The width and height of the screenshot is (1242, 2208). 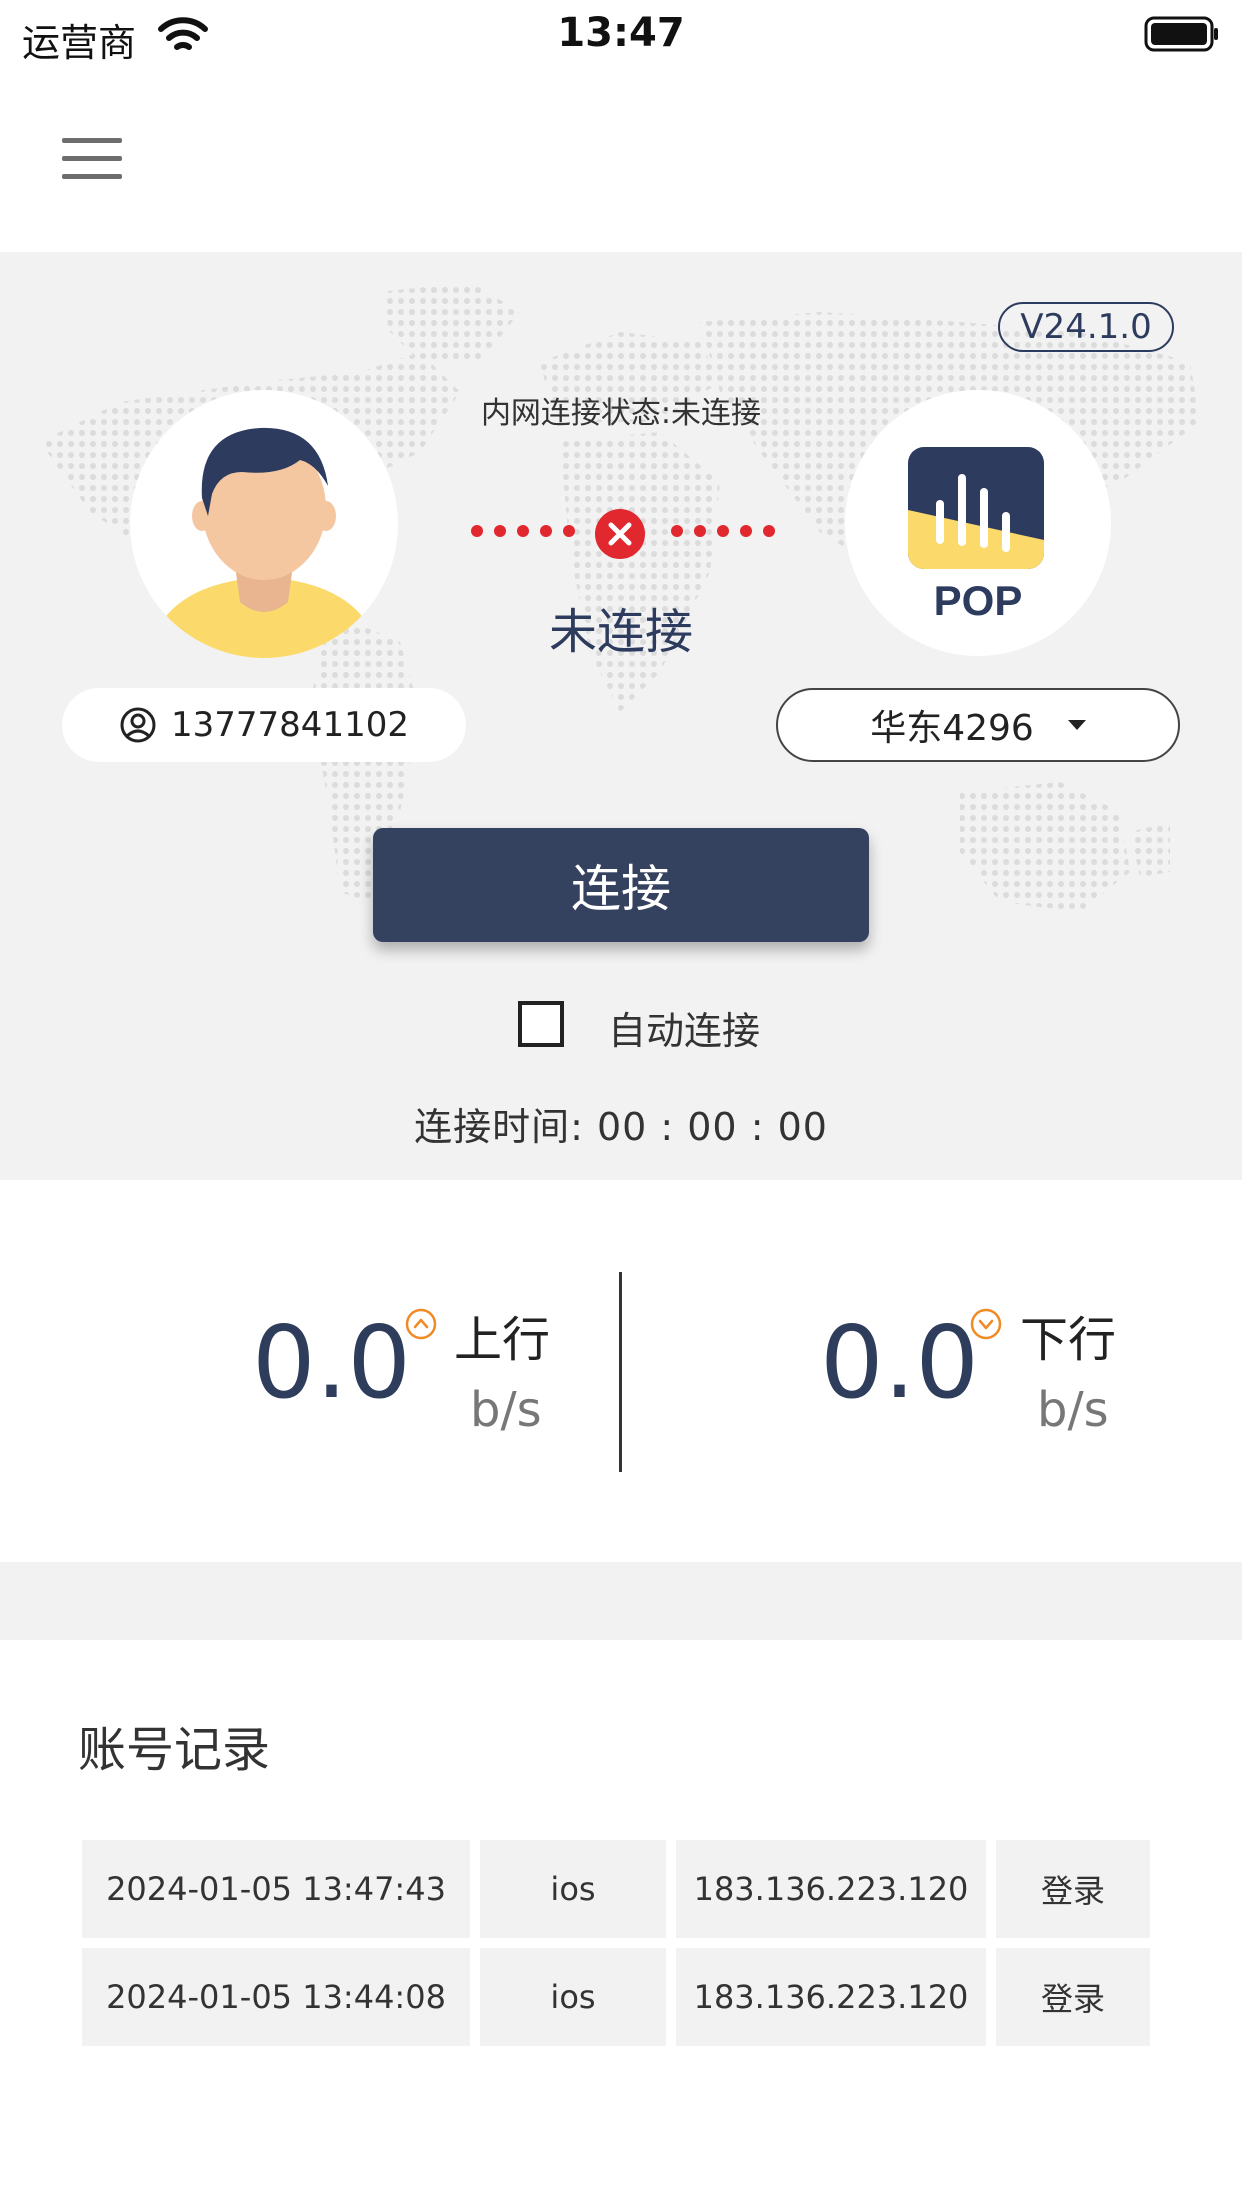 I want to click on upload-arrow-icon, so click(x=421, y=1324).